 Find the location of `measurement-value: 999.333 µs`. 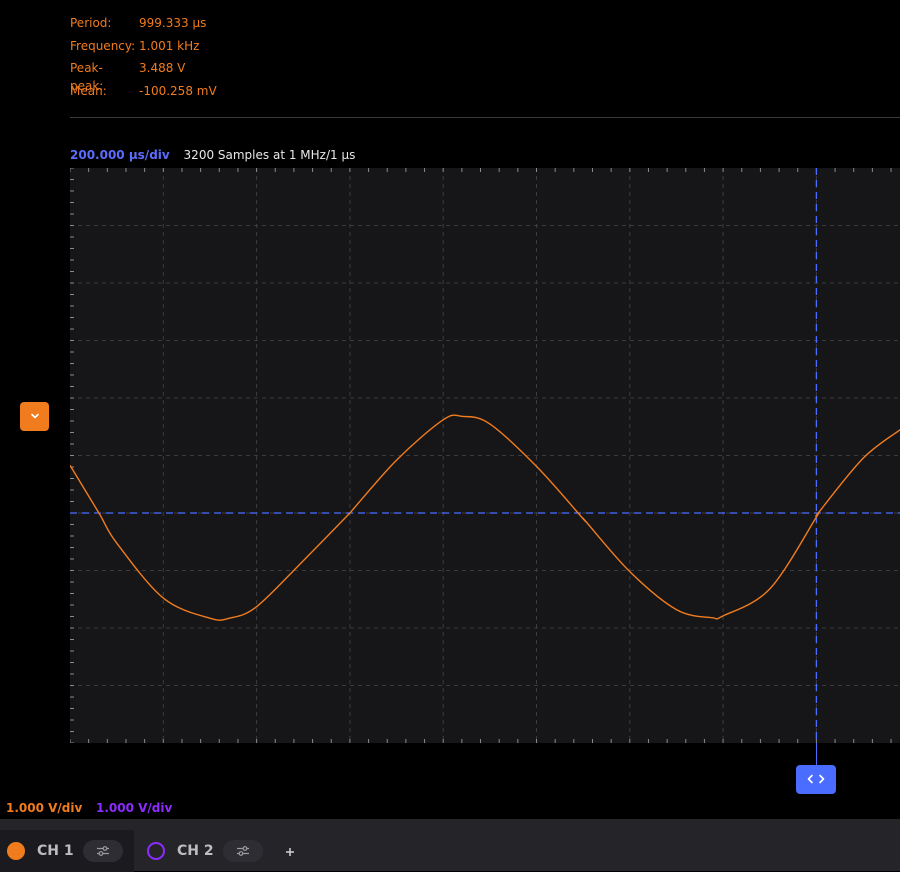

measurement-value: 999.333 µs is located at coordinates (173, 23).